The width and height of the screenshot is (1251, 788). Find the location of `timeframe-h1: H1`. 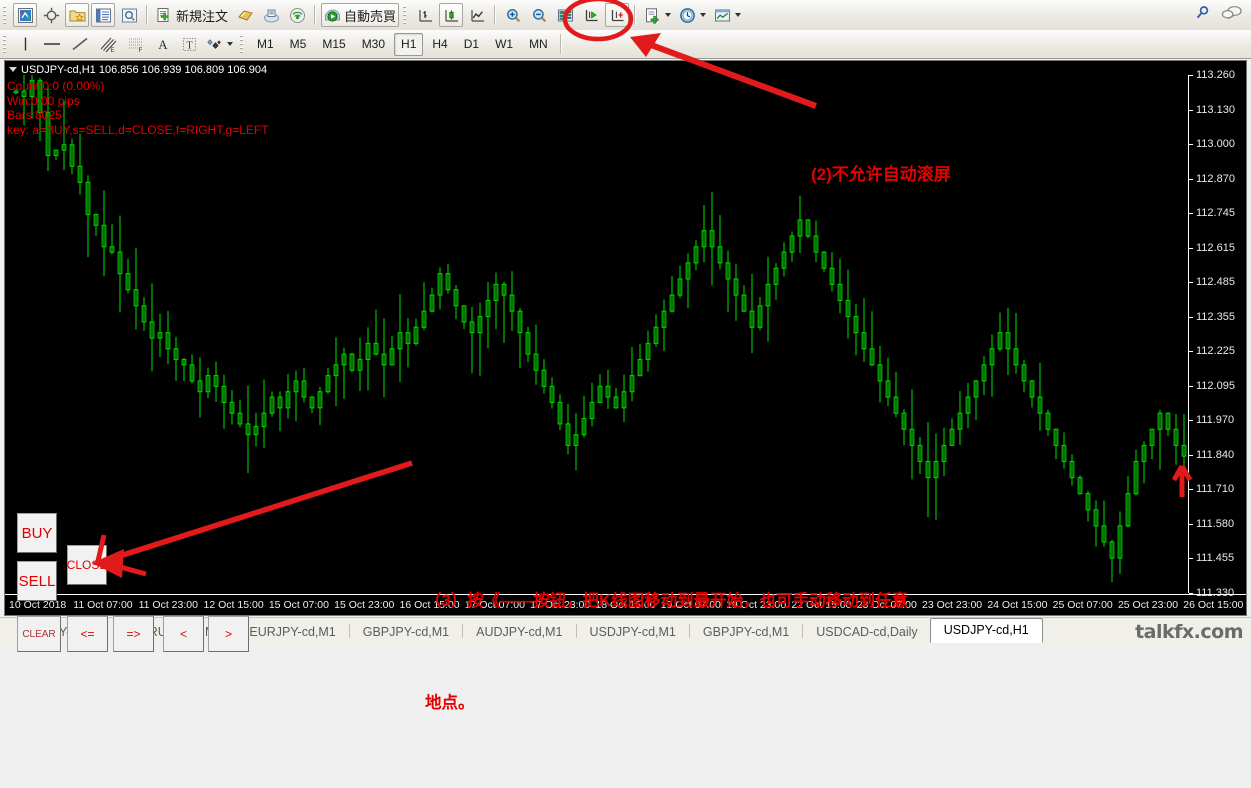

timeframe-h1: H1 is located at coordinates (409, 44).